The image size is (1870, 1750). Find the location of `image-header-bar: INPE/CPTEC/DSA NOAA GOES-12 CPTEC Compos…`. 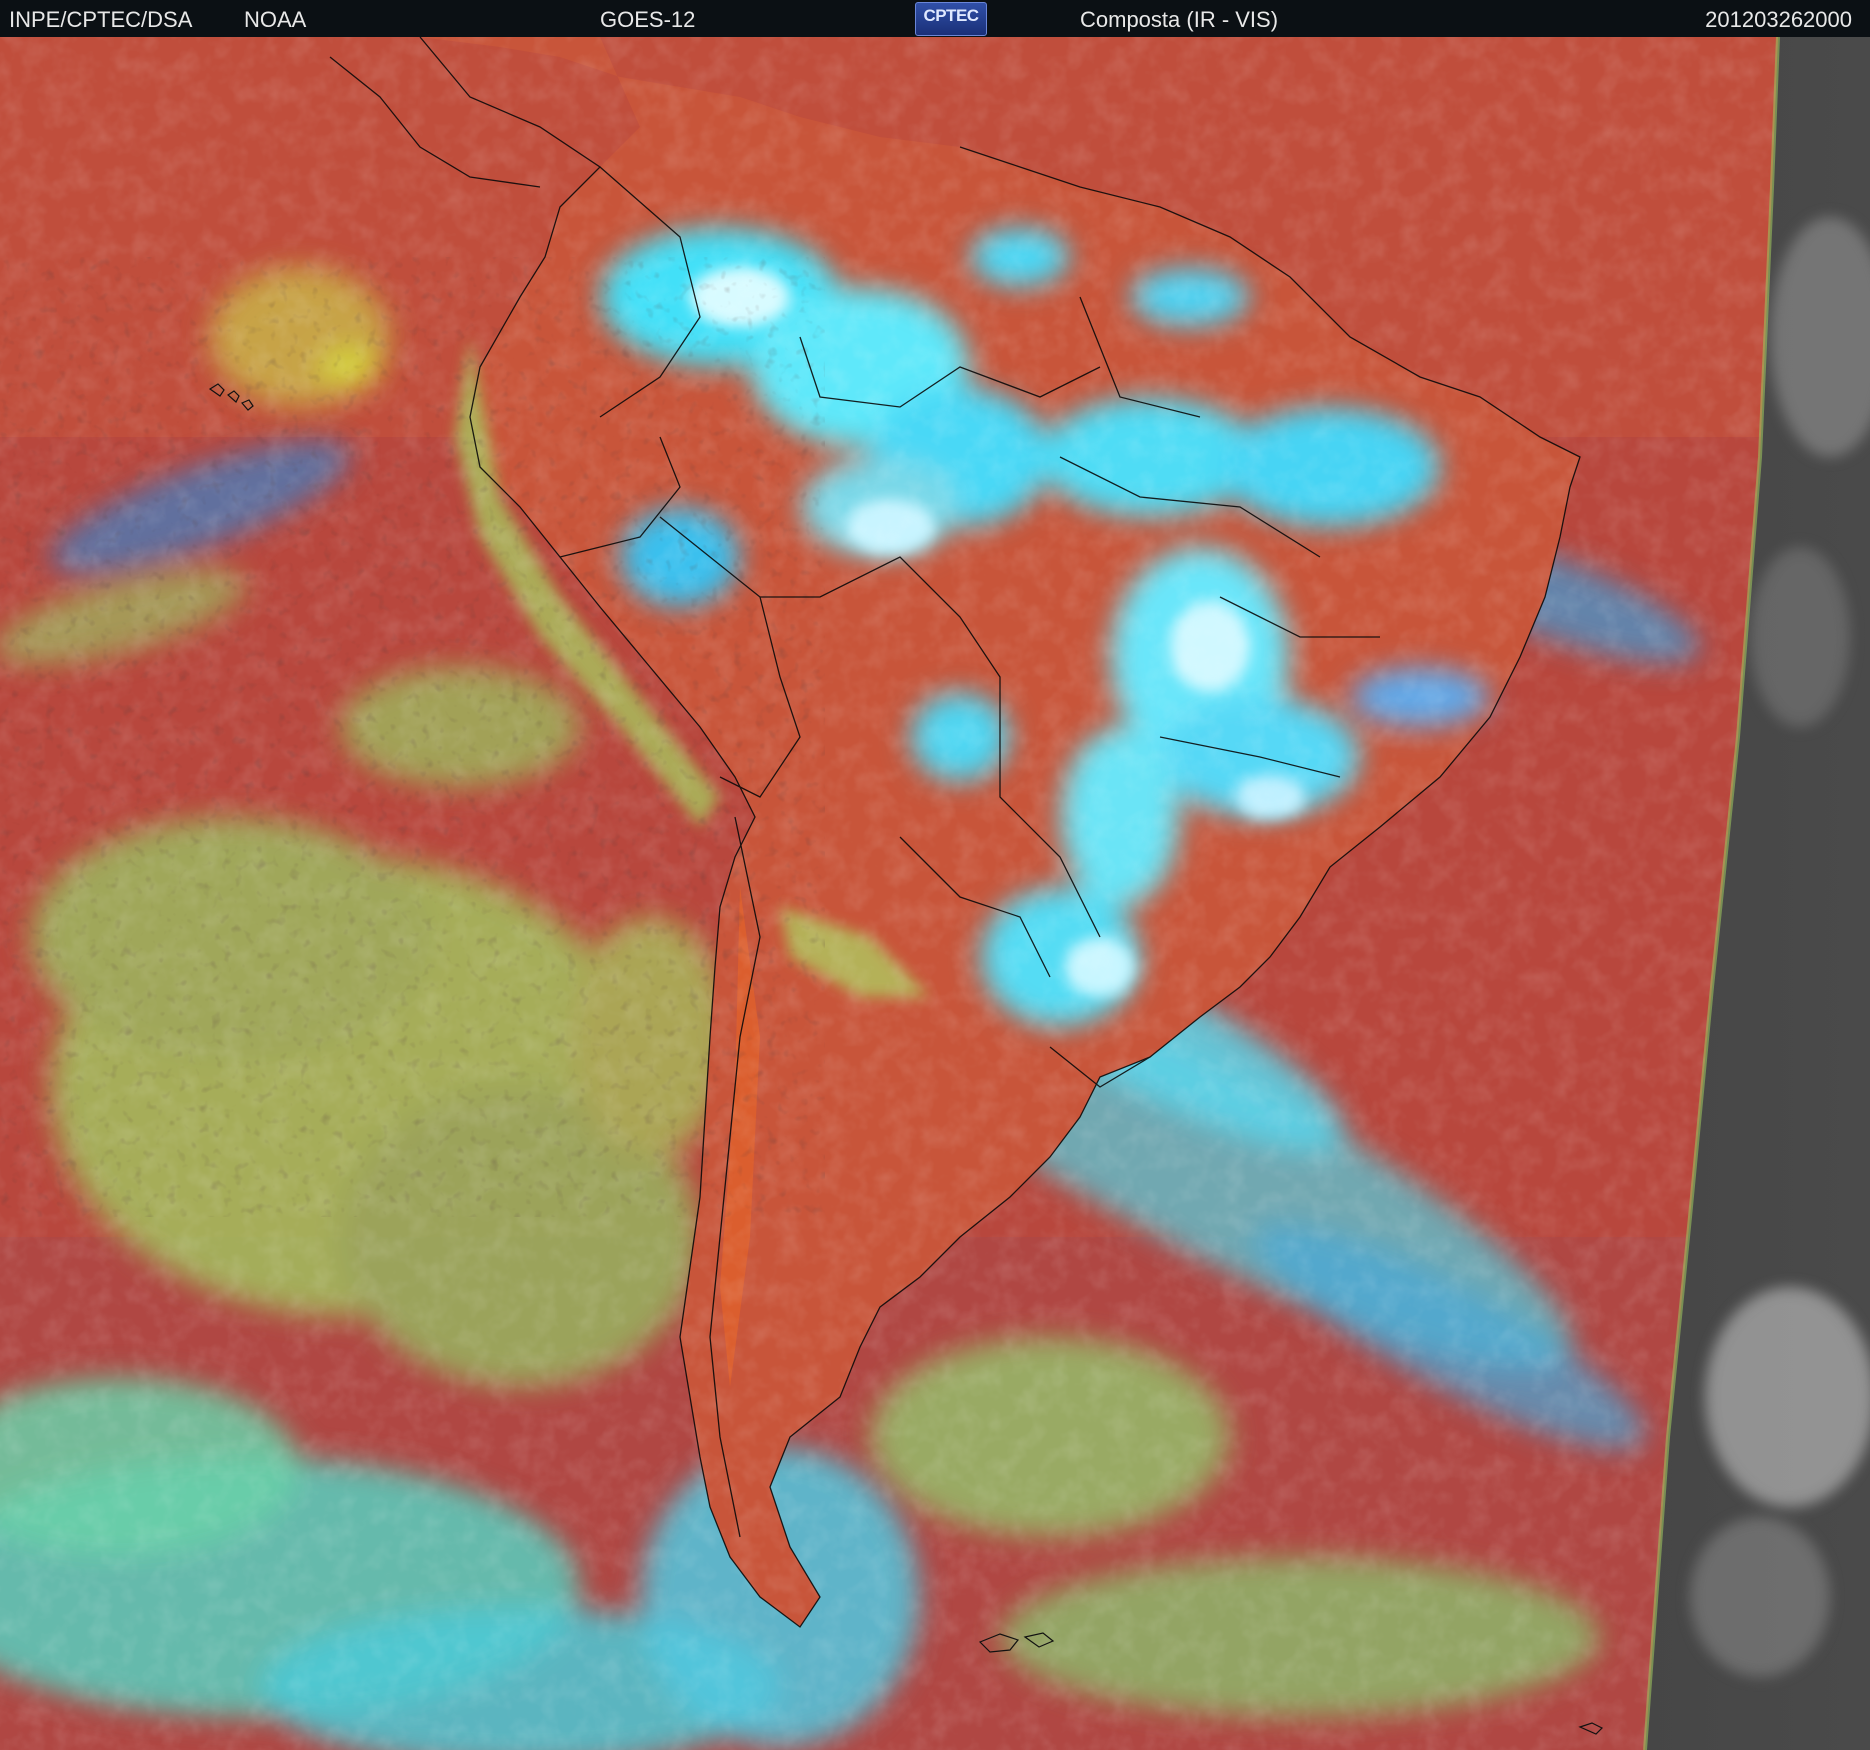

image-header-bar: INPE/CPTEC/DSA NOAA GOES-12 CPTEC Compos… is located at coordinates (935, 18).